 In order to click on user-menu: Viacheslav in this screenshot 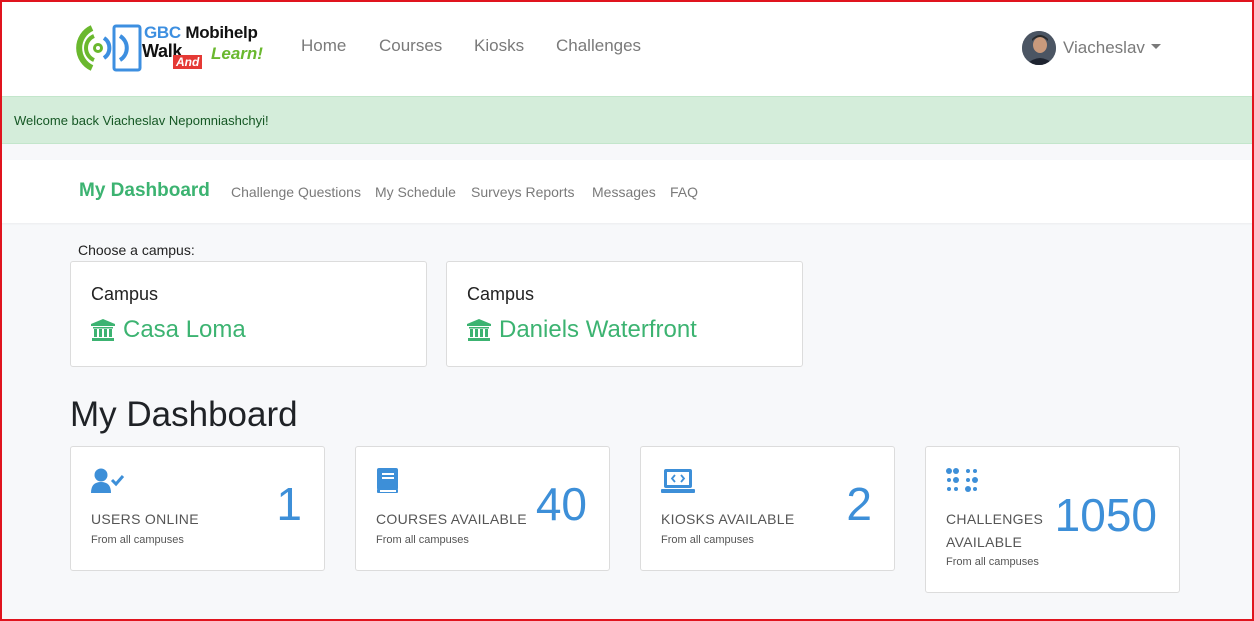, I will do `click(1091, 48)`.